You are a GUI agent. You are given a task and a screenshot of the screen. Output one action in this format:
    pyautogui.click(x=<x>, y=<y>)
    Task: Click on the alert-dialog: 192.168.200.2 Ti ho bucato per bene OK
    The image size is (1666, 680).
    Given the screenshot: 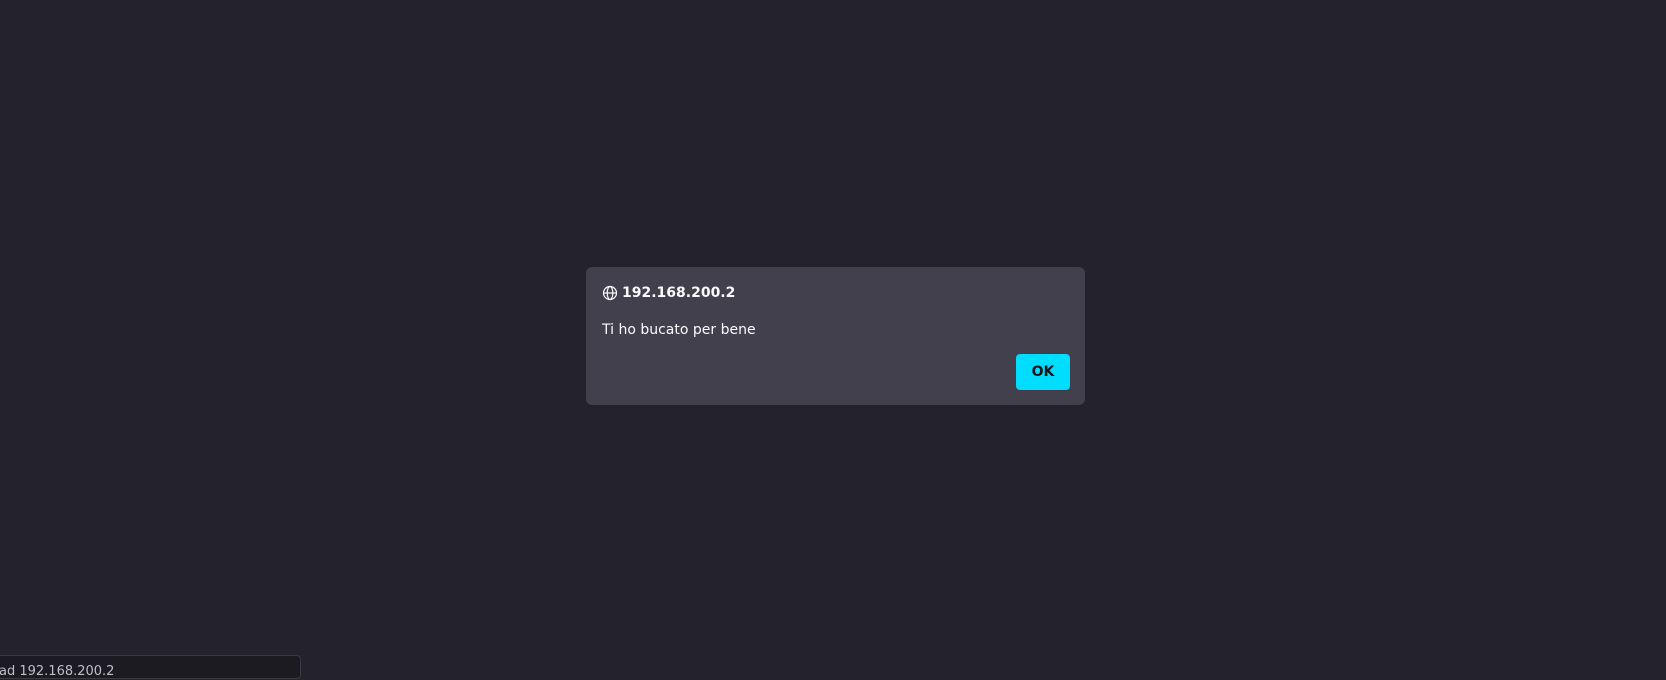 What is the action you would take?
    pyautogui.click(x=835, y=336)
    